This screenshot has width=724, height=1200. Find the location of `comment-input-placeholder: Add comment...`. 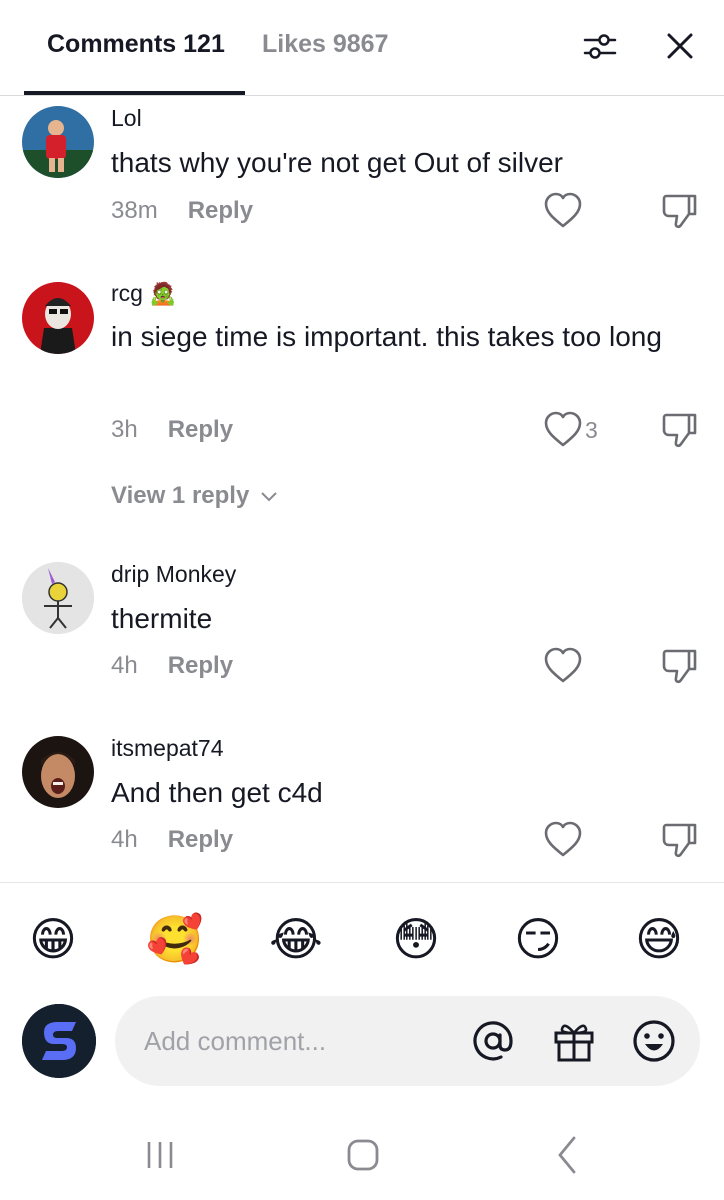

comment-input-placeholder: Add comment... is located at coordinates (235, 1041).